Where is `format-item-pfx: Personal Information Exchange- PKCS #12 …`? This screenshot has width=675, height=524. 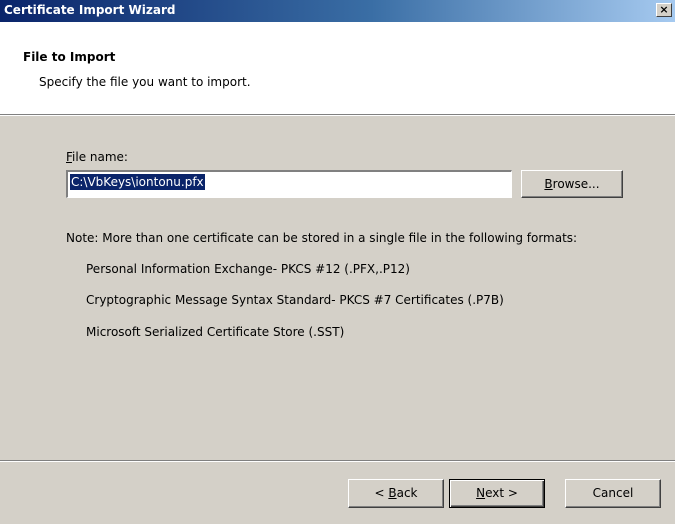 format-item-pfx: Personal Information Exchange- PKCS #12 … is located at coordinates (248, 269).